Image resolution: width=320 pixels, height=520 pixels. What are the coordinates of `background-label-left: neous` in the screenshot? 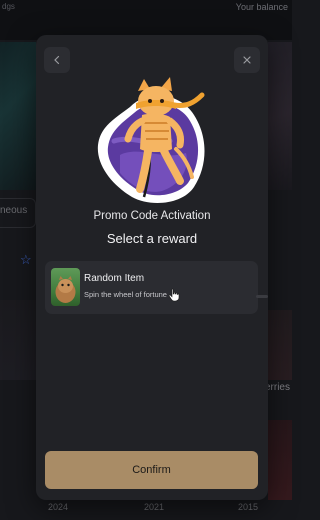 It's located at (14, 210).